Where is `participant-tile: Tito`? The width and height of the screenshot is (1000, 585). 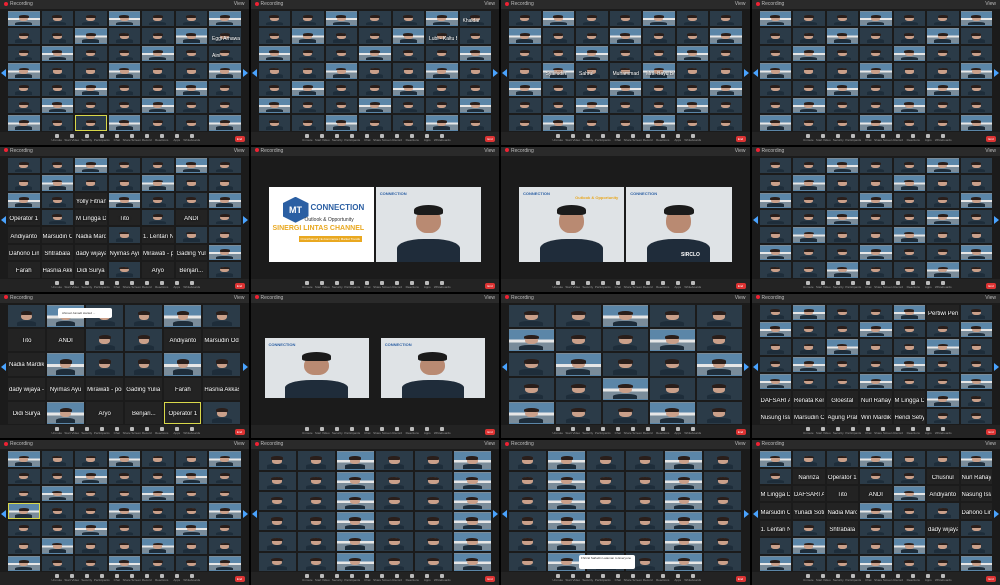 participant-tile: Tito is located at coordinates (27, 340).